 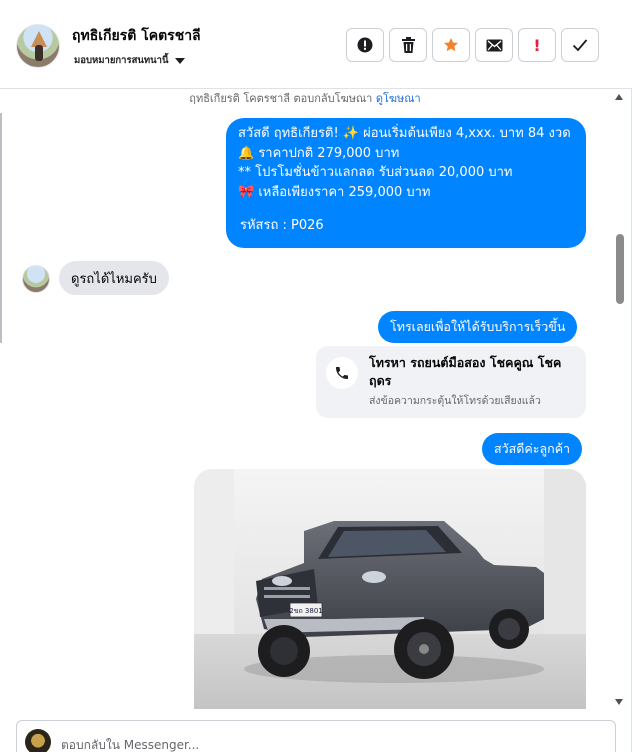 What do you see at coordinates (38, 46) in the screenshot?
I see `contact-avatar` at bounding box center [38, 46].